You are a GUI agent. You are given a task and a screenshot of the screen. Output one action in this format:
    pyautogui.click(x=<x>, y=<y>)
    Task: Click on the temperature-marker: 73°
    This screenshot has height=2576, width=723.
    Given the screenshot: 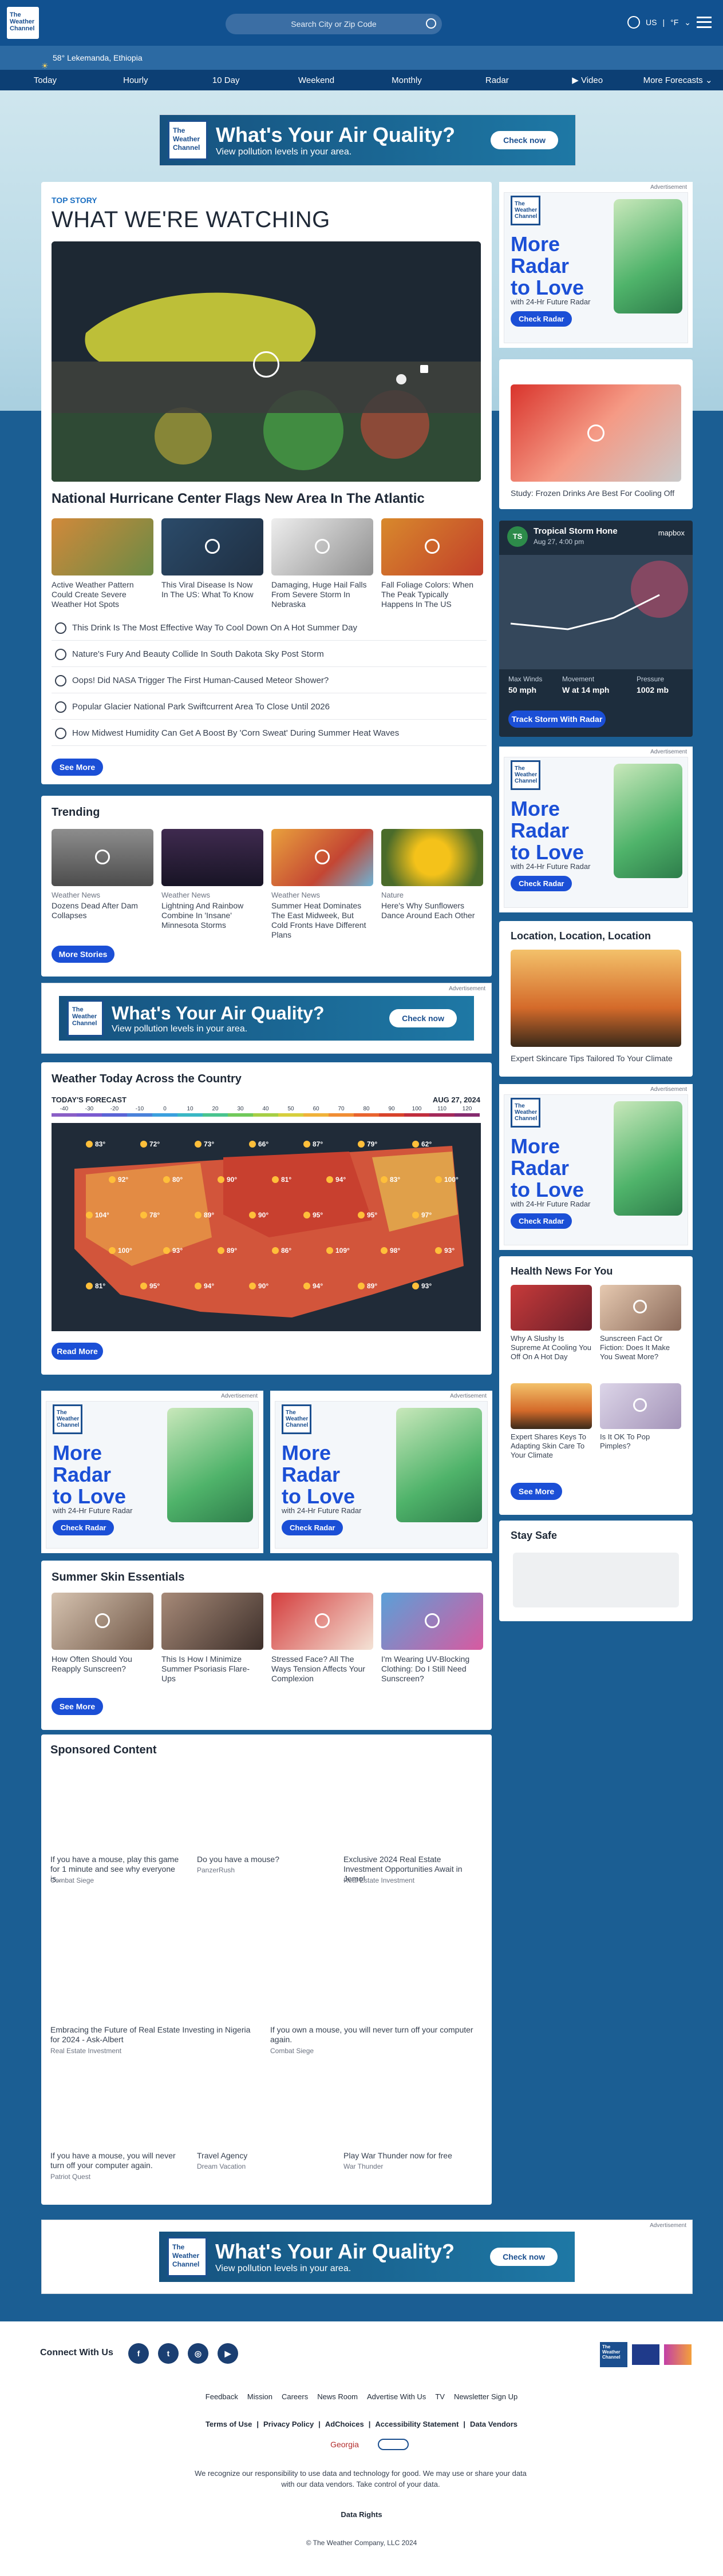 What is the action you would take?
    pyautogui.click(x=204, y=1144)
    